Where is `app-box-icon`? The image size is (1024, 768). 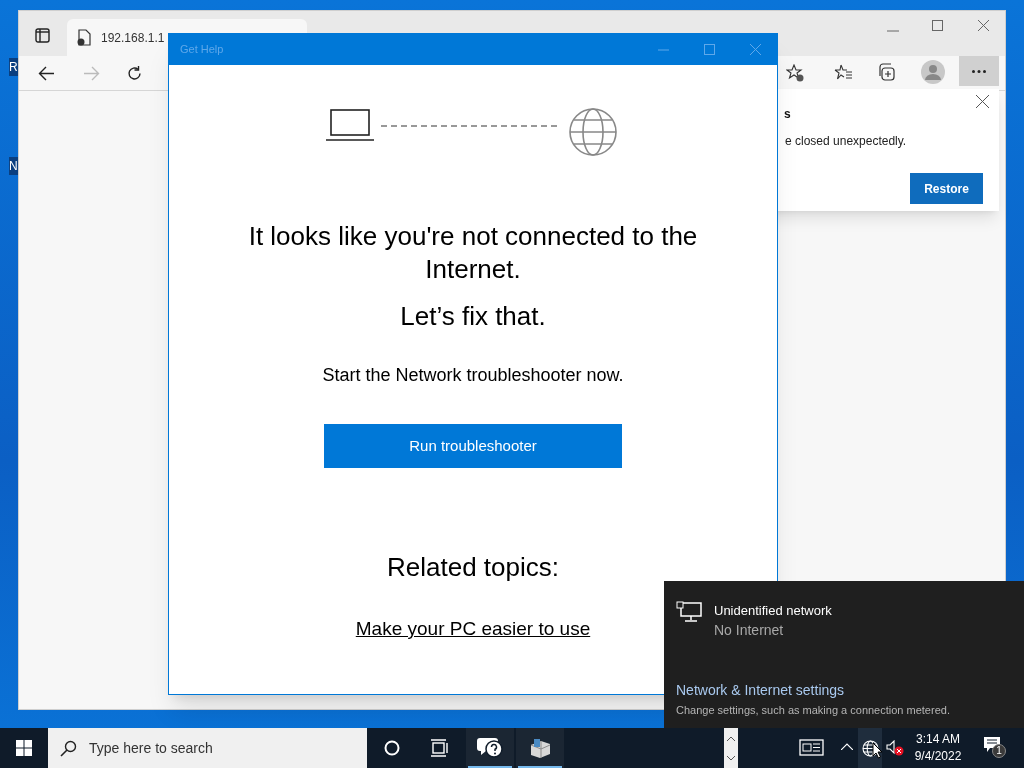
app-box-icon is located at coordinates (540, 748).